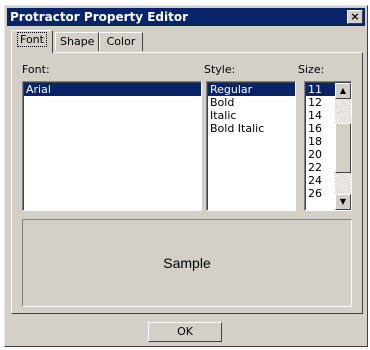  Describe the element at coordinates (355, 17) in the screenshot. I see `close-button: ×` at that location.